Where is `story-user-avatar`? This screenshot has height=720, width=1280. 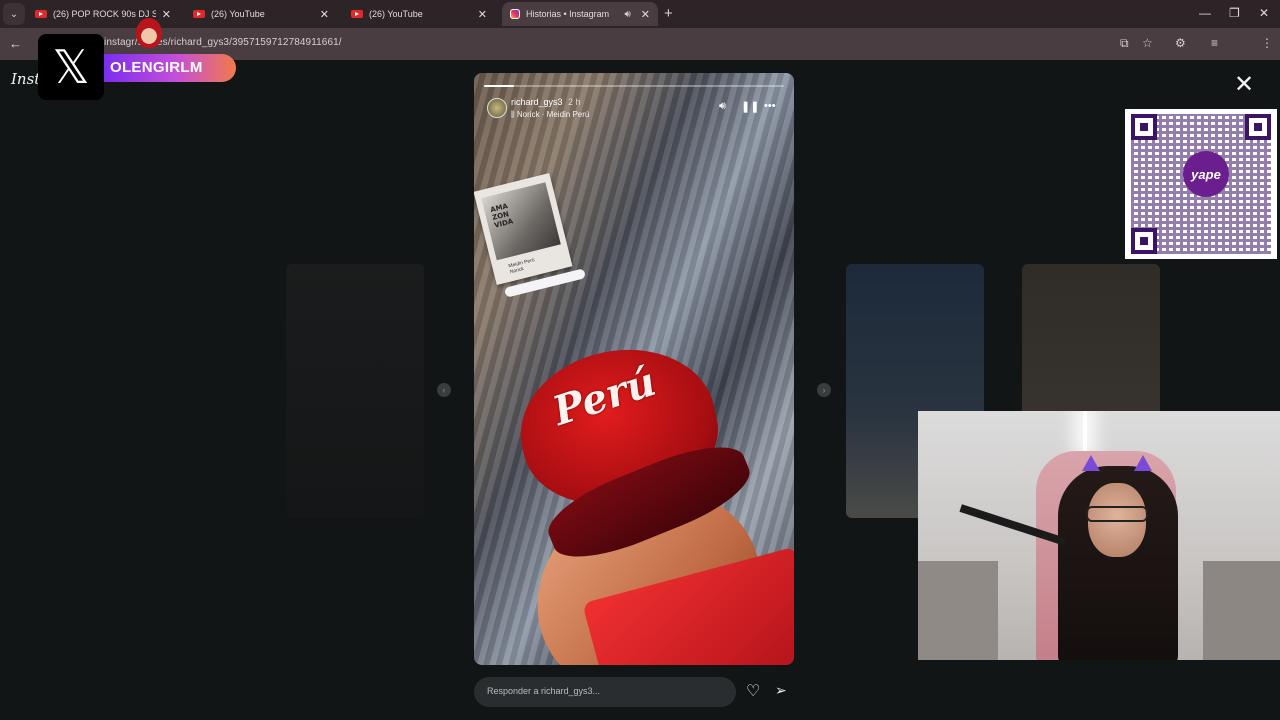 story-user-avatar is located at coordinates (497, 108).